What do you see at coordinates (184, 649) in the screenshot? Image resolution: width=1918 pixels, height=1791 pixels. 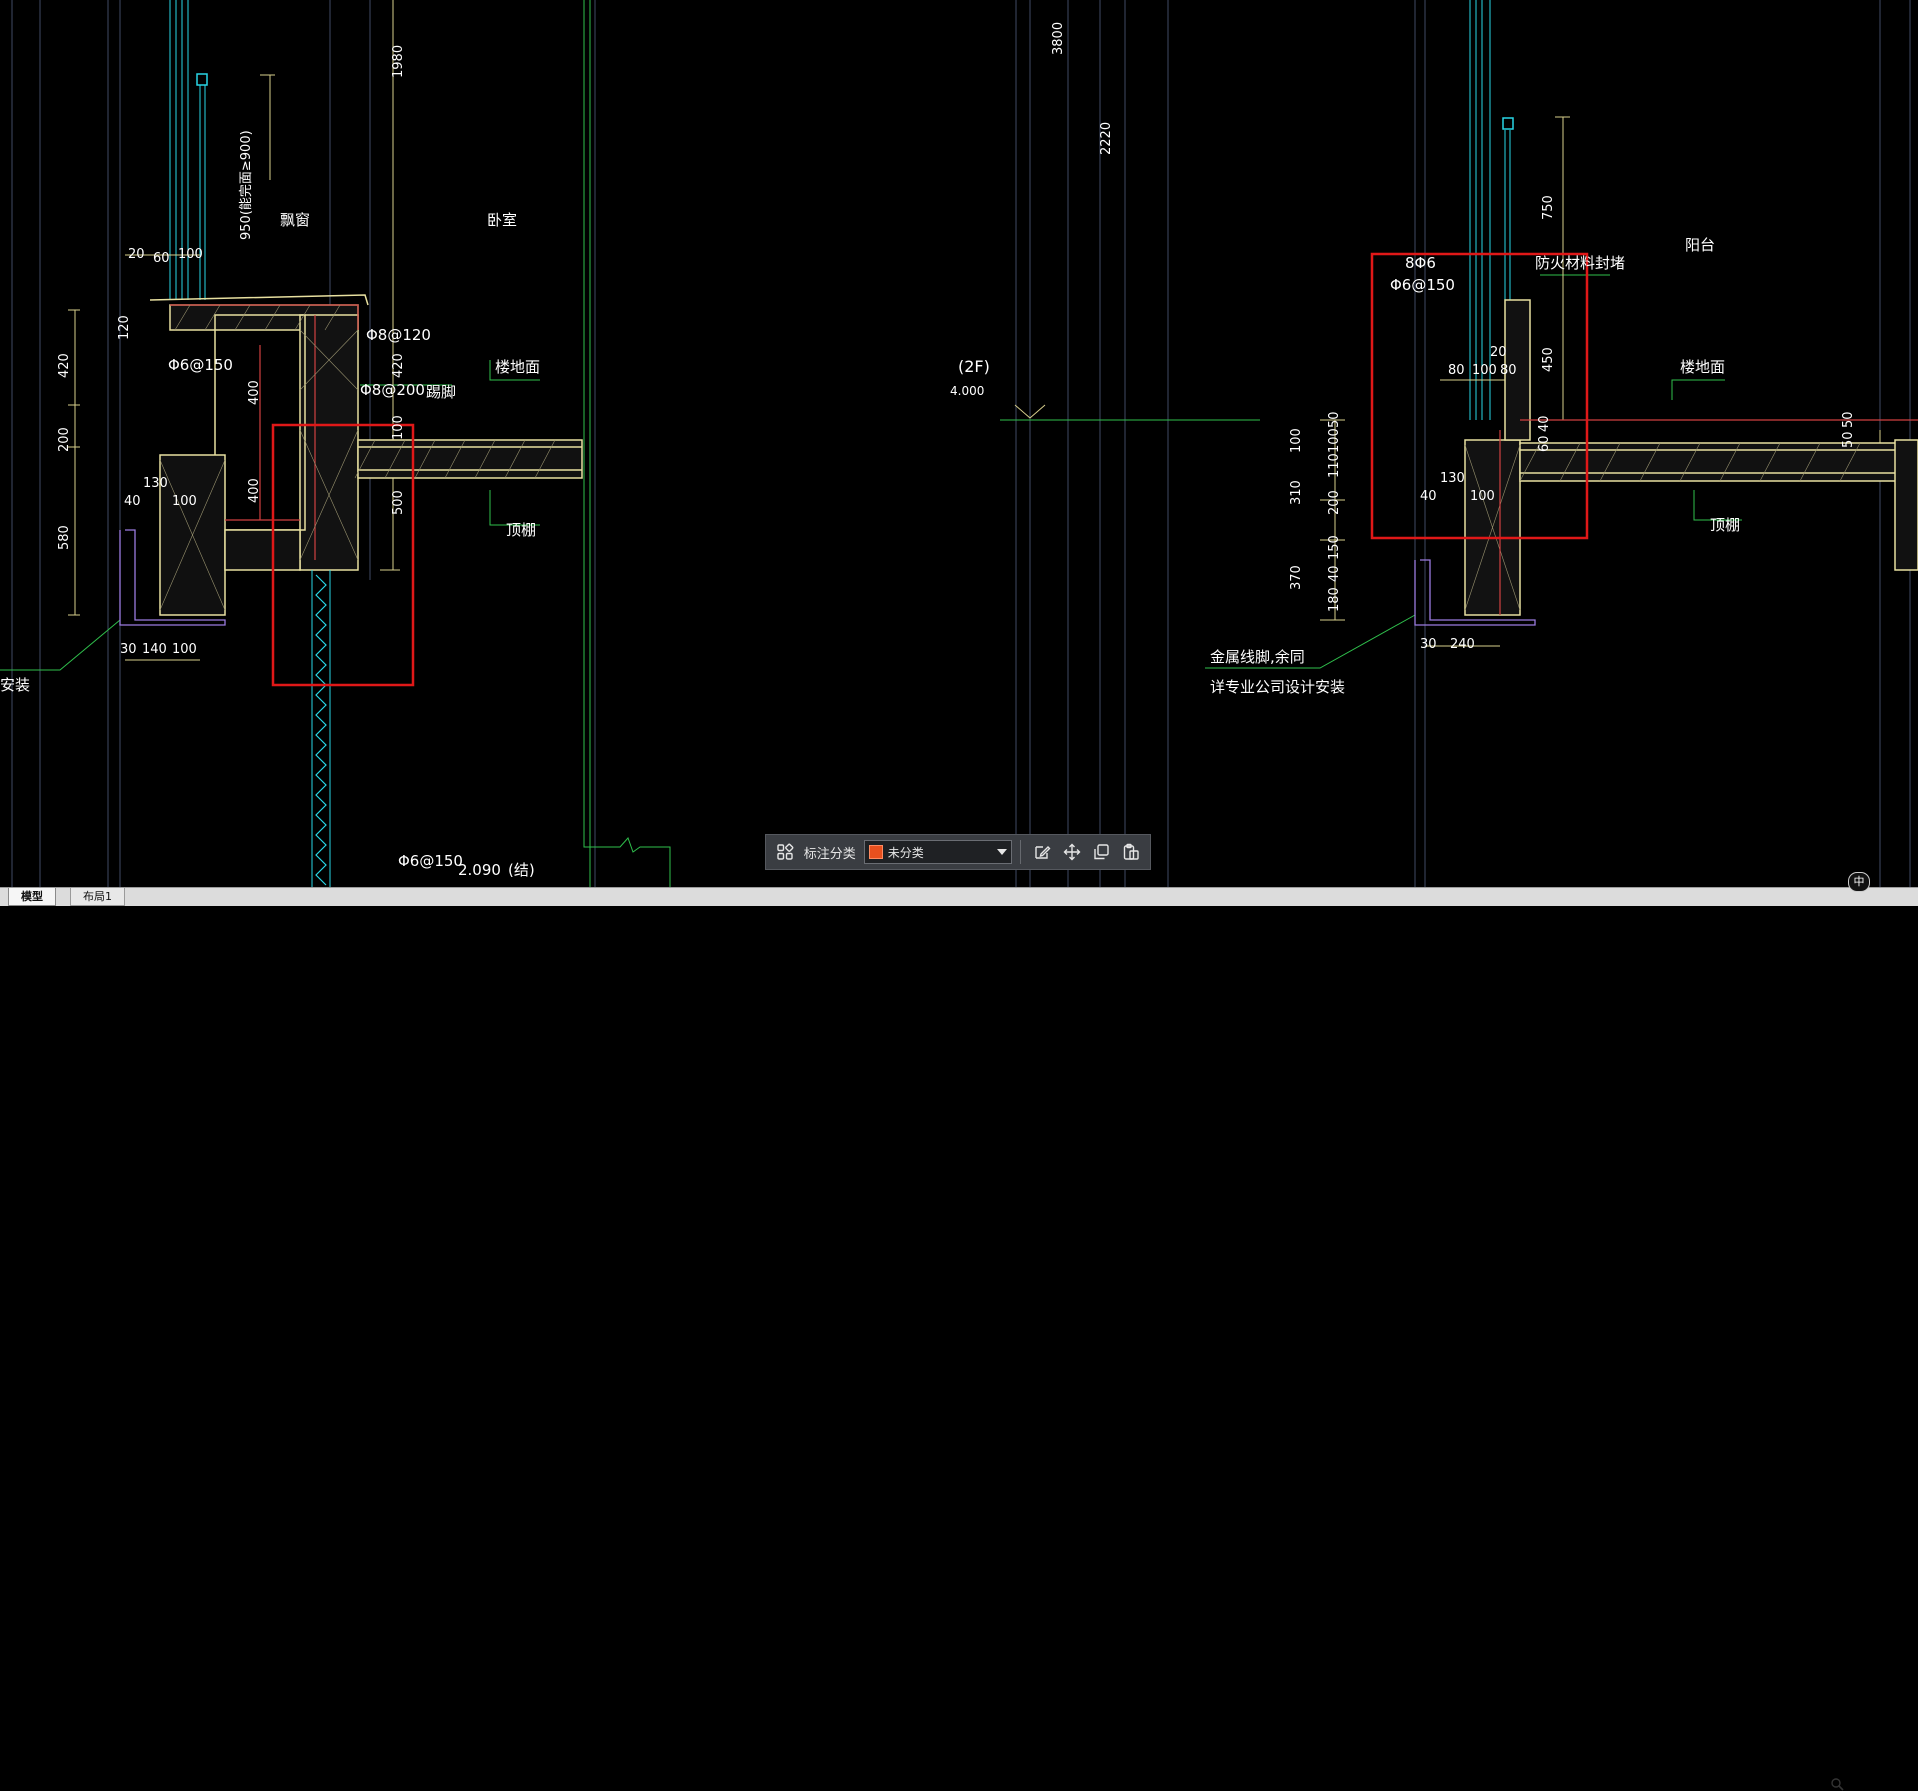 I see `dim-bottom-left-3: 100` at bounding box center [184, 649].